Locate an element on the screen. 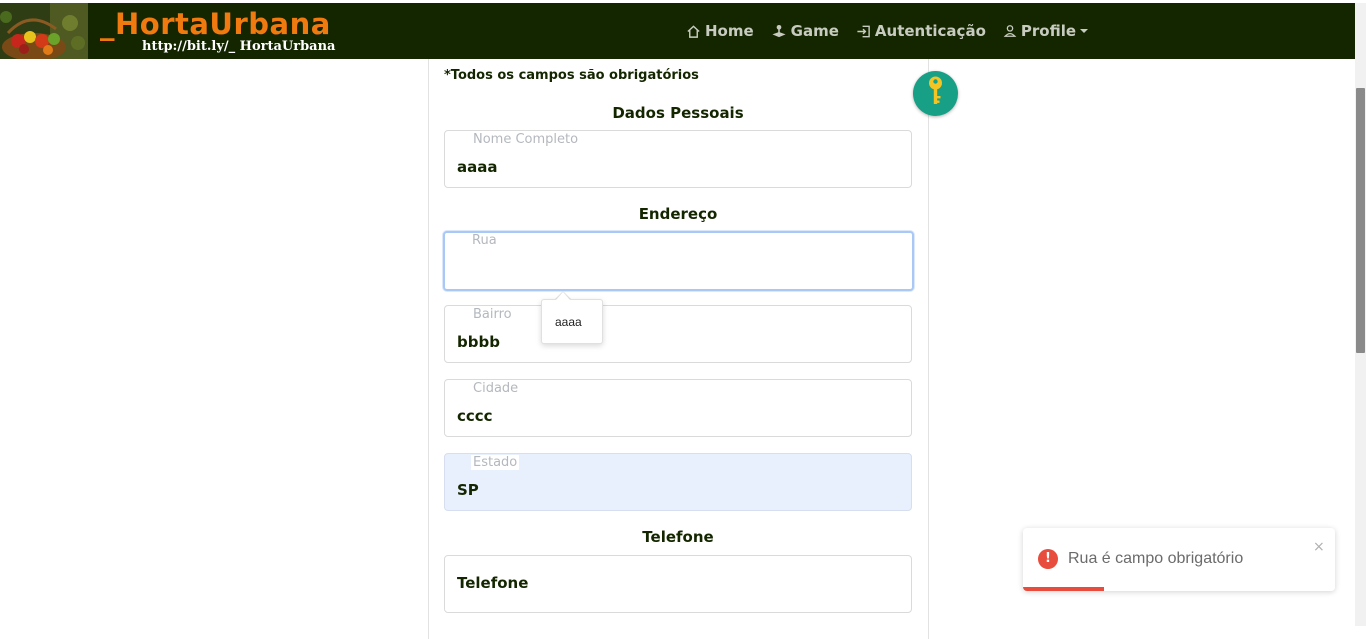 This screenshot has width=1366, height=639. nav-auth-label: Autenticação is located at coordinates (930, 31).